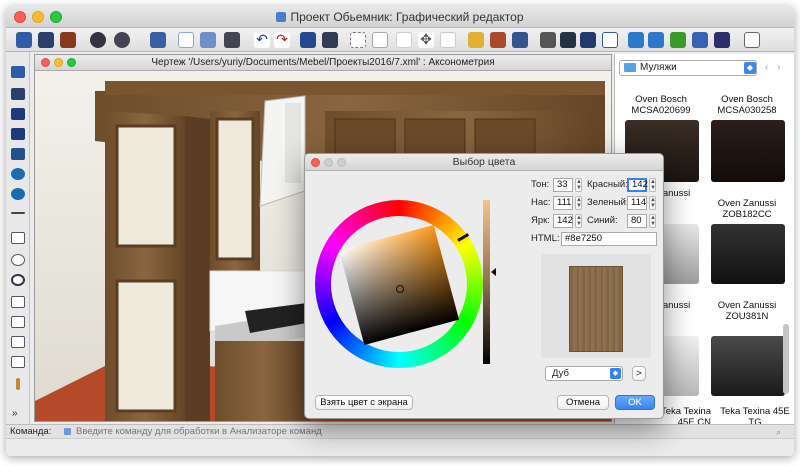 This screenshot has width=800, height=466. Describe the element at coordinates (67, 431) in the screenshot. I see `command-menu-icon` at that location.